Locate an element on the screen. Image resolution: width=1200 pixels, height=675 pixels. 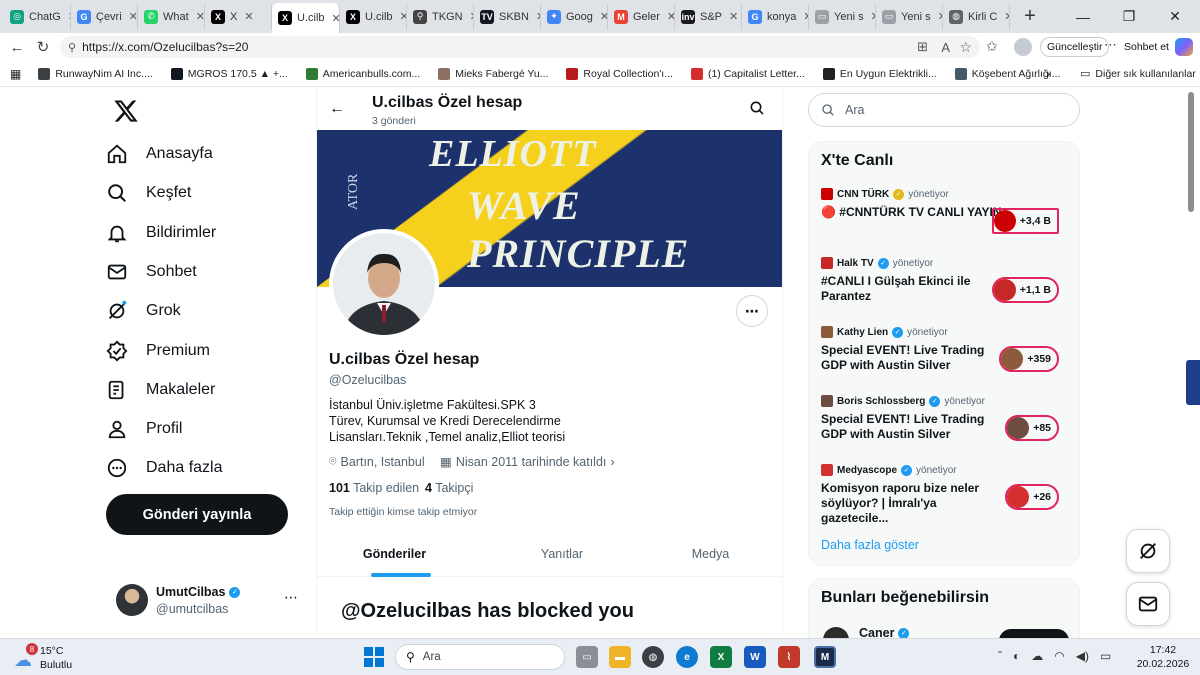
nav-item-anasayfa: Anasayfa is located at coordinates (159, 154).